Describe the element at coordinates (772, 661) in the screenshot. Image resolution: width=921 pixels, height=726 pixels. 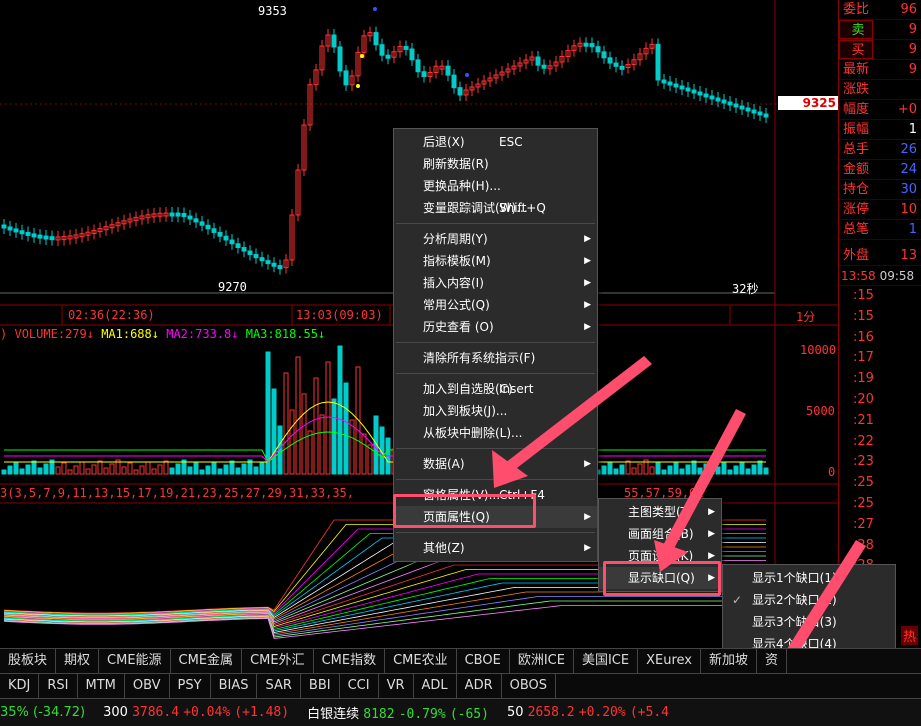
I see `tab-item: 资` at that location.